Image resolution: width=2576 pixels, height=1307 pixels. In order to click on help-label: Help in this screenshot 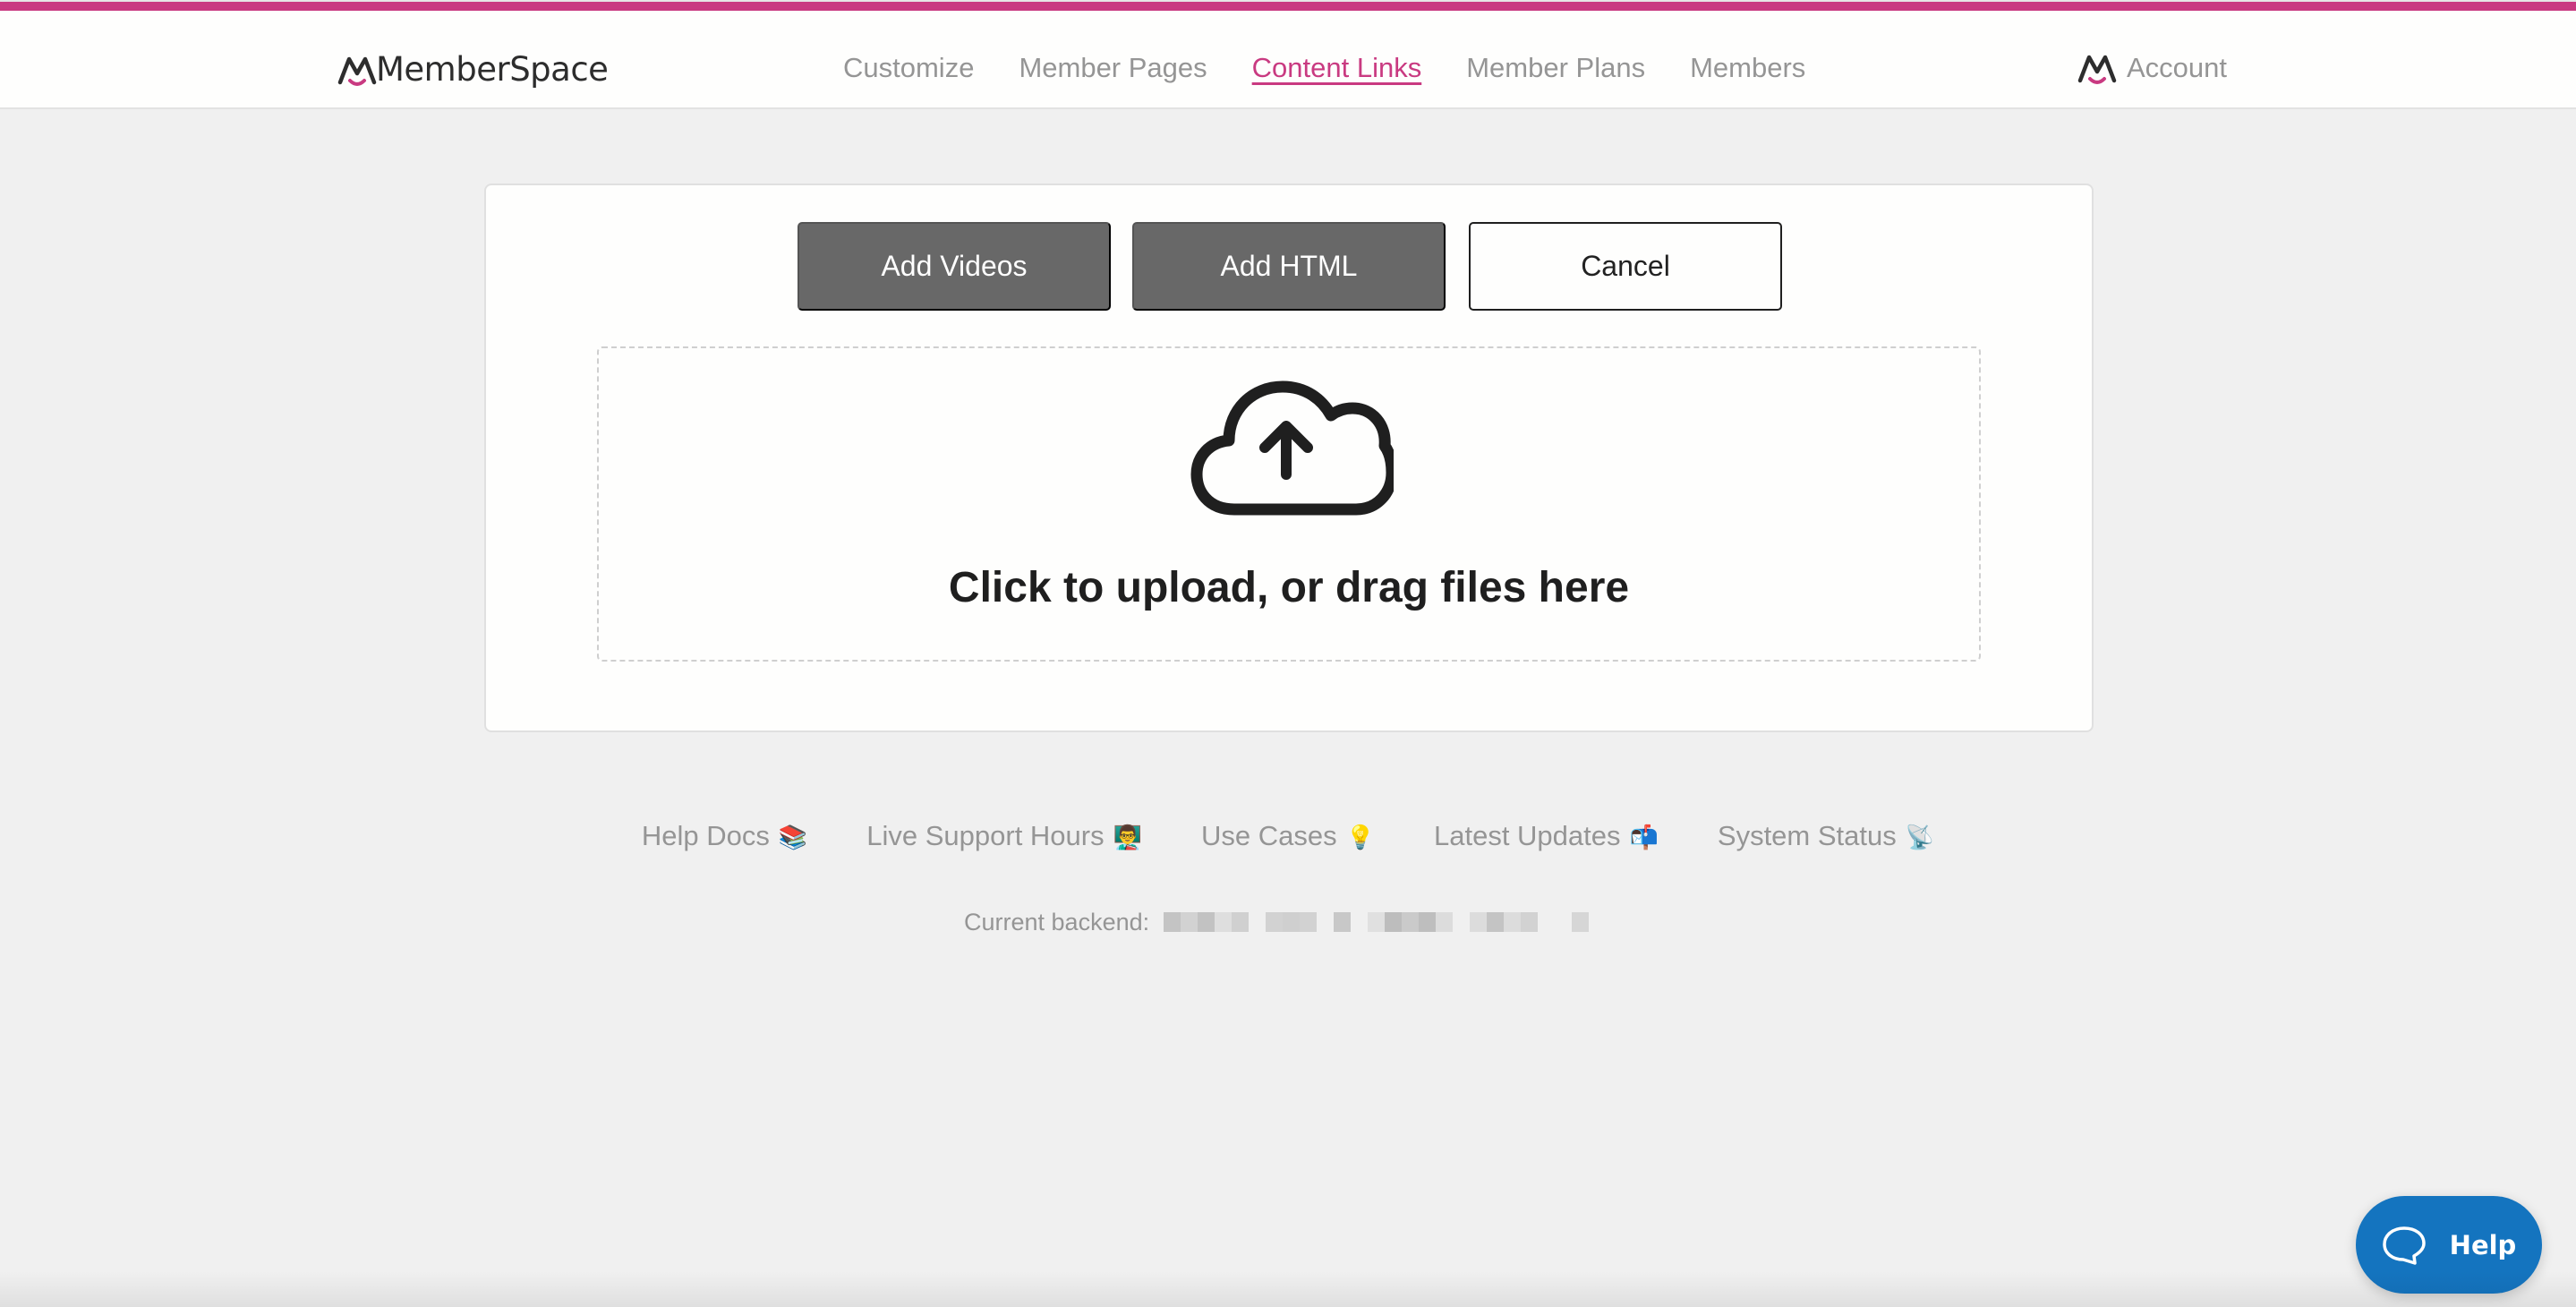, I will do `click(2483, 1244)`.